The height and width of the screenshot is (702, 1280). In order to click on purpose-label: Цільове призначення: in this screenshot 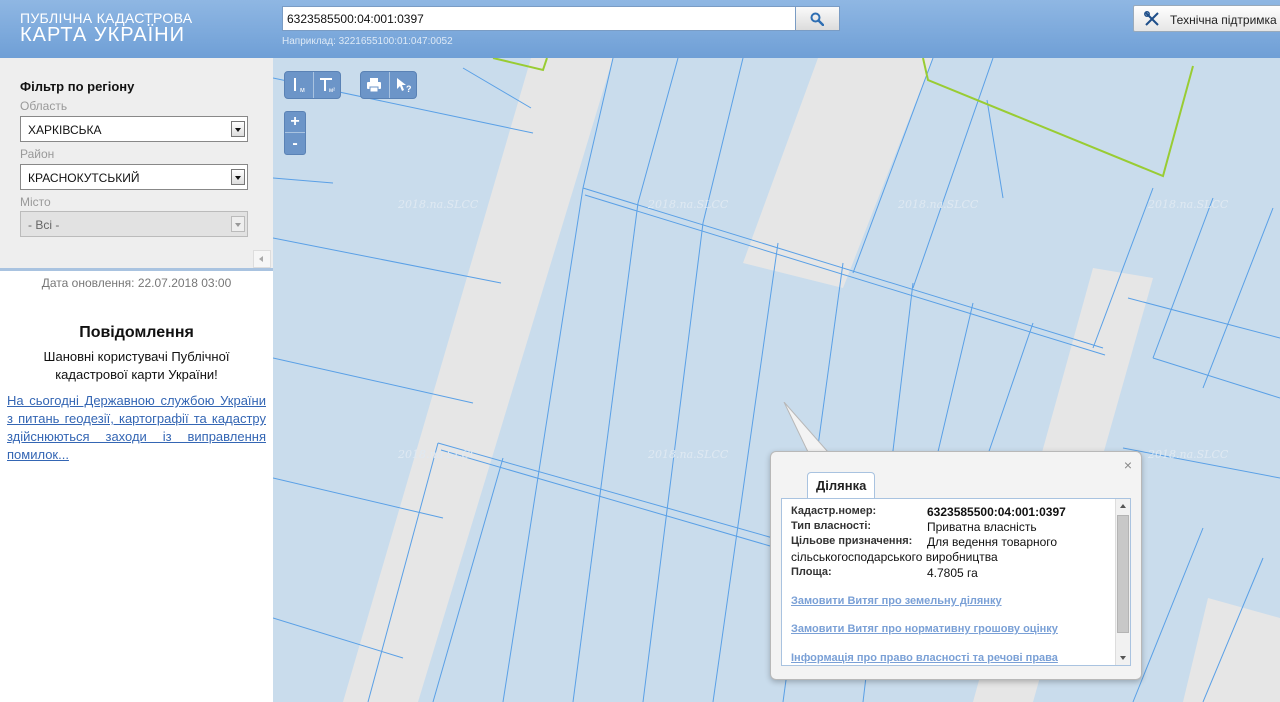, I will do `click(852, 541)`.